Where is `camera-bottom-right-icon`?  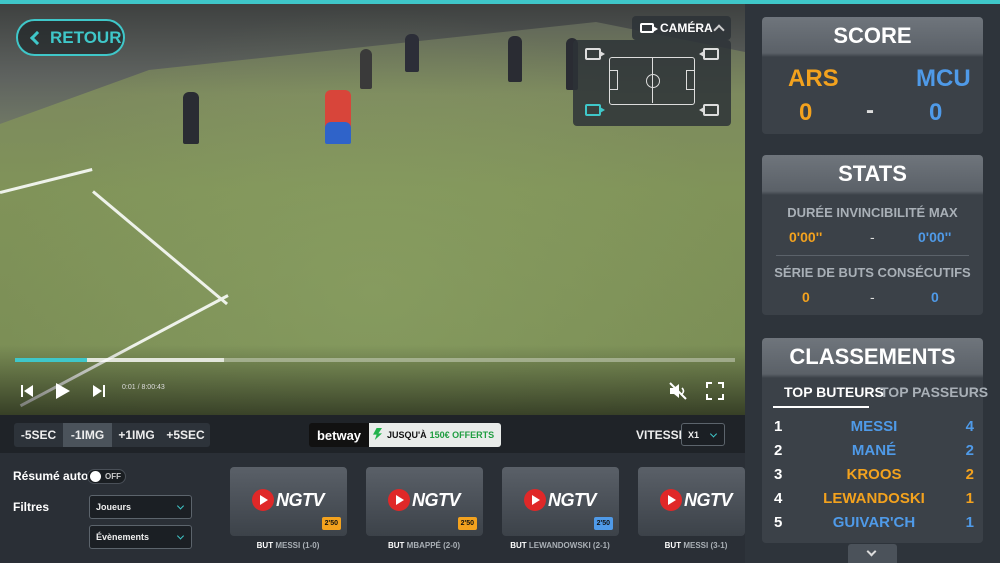 camera-bottom-right-icon is located at coordinates (709, 110).